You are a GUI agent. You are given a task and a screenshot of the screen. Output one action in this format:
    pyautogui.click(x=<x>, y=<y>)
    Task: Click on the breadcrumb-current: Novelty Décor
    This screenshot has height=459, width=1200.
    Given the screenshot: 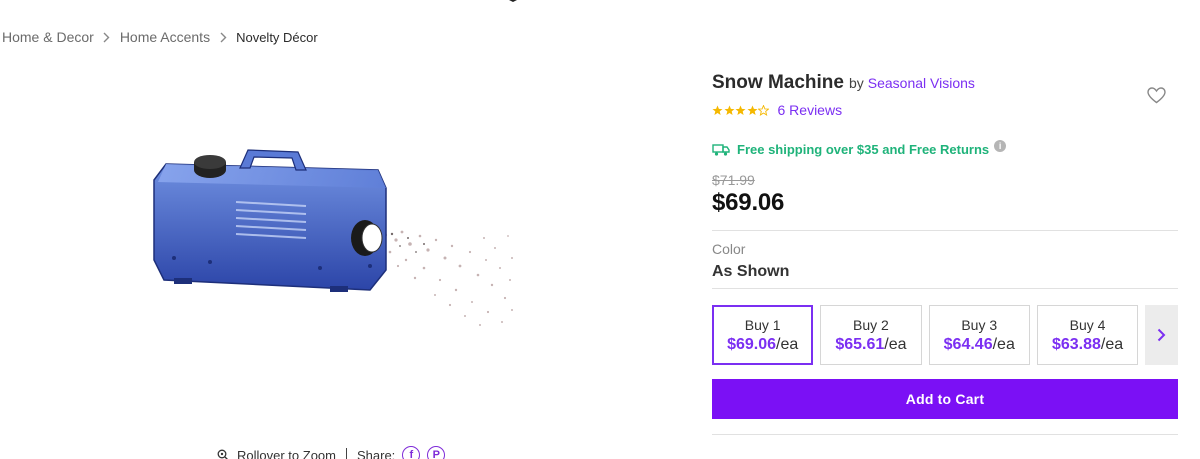 What is the action you would take?
    pyautogui.click(x=277, y=37)
    